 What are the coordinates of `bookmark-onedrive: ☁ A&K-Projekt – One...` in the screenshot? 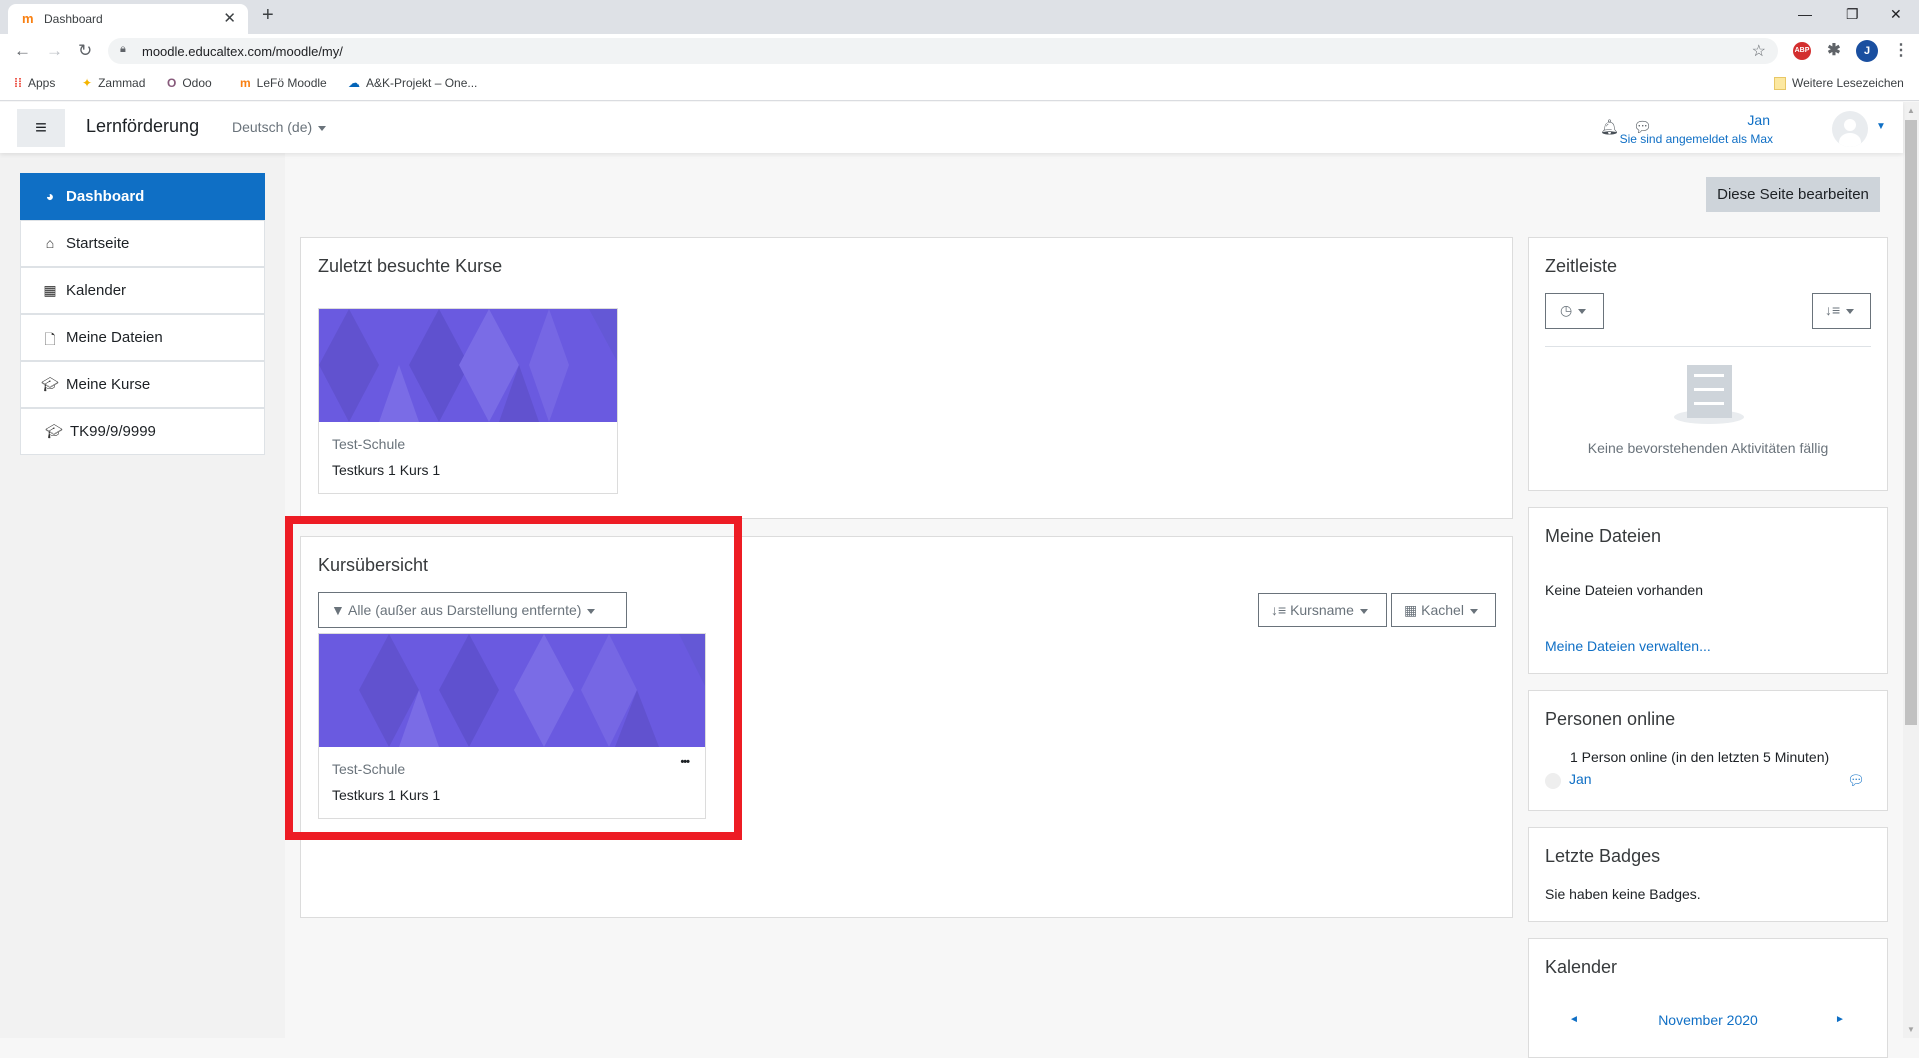 It's located at (412, 83).